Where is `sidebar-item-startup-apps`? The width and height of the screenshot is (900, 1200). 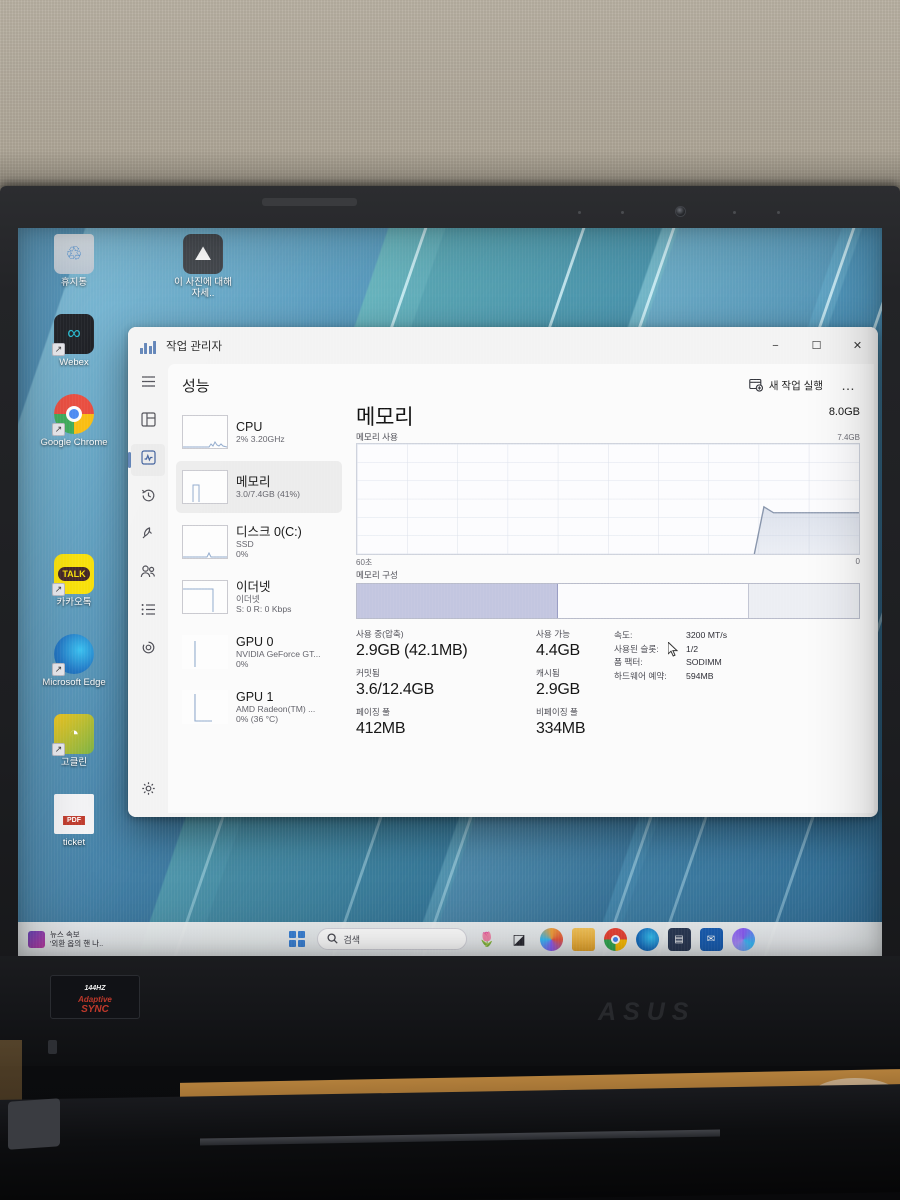 sidebar-item-startup-apps is located at coordinates (148, 536).